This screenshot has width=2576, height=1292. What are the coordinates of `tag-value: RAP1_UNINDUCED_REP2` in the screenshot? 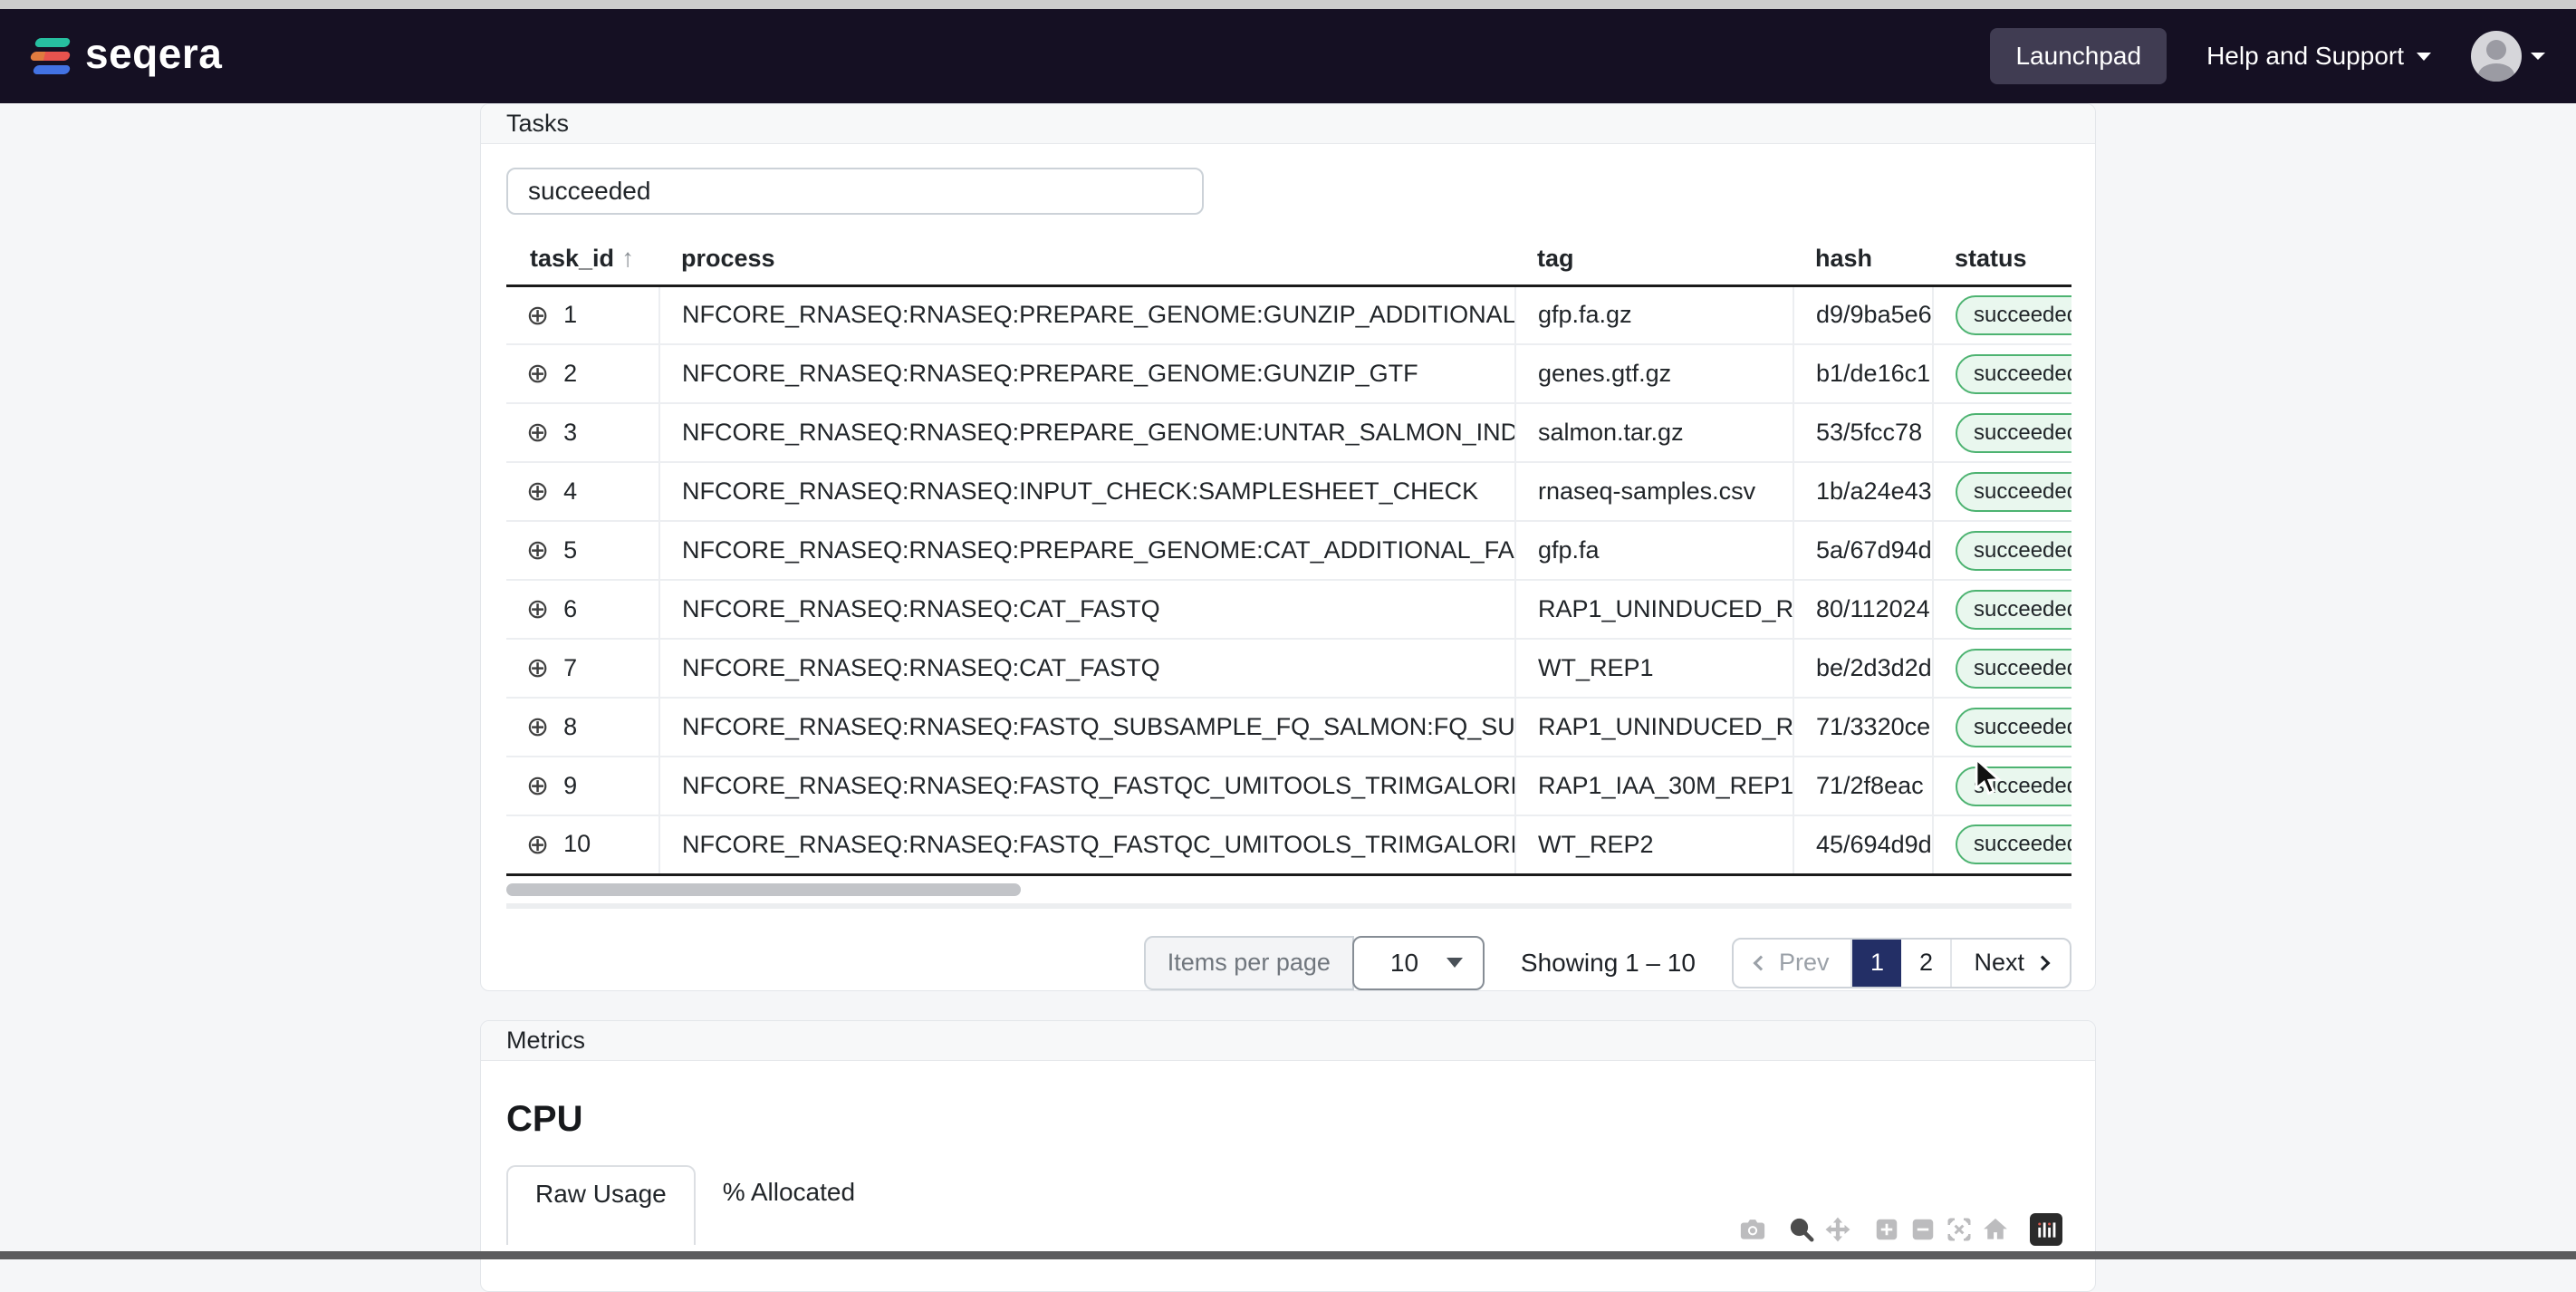 It's located at (1654, 610).